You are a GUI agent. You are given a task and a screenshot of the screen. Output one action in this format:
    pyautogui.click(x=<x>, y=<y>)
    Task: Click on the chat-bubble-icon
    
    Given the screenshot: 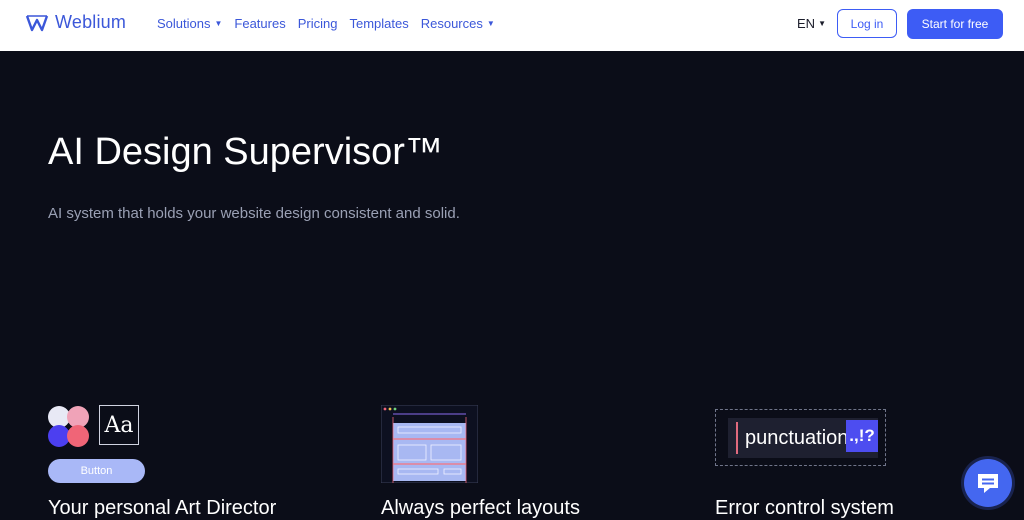 What is the action you would take?
    pyautogui.click(x=988, y=483)
    